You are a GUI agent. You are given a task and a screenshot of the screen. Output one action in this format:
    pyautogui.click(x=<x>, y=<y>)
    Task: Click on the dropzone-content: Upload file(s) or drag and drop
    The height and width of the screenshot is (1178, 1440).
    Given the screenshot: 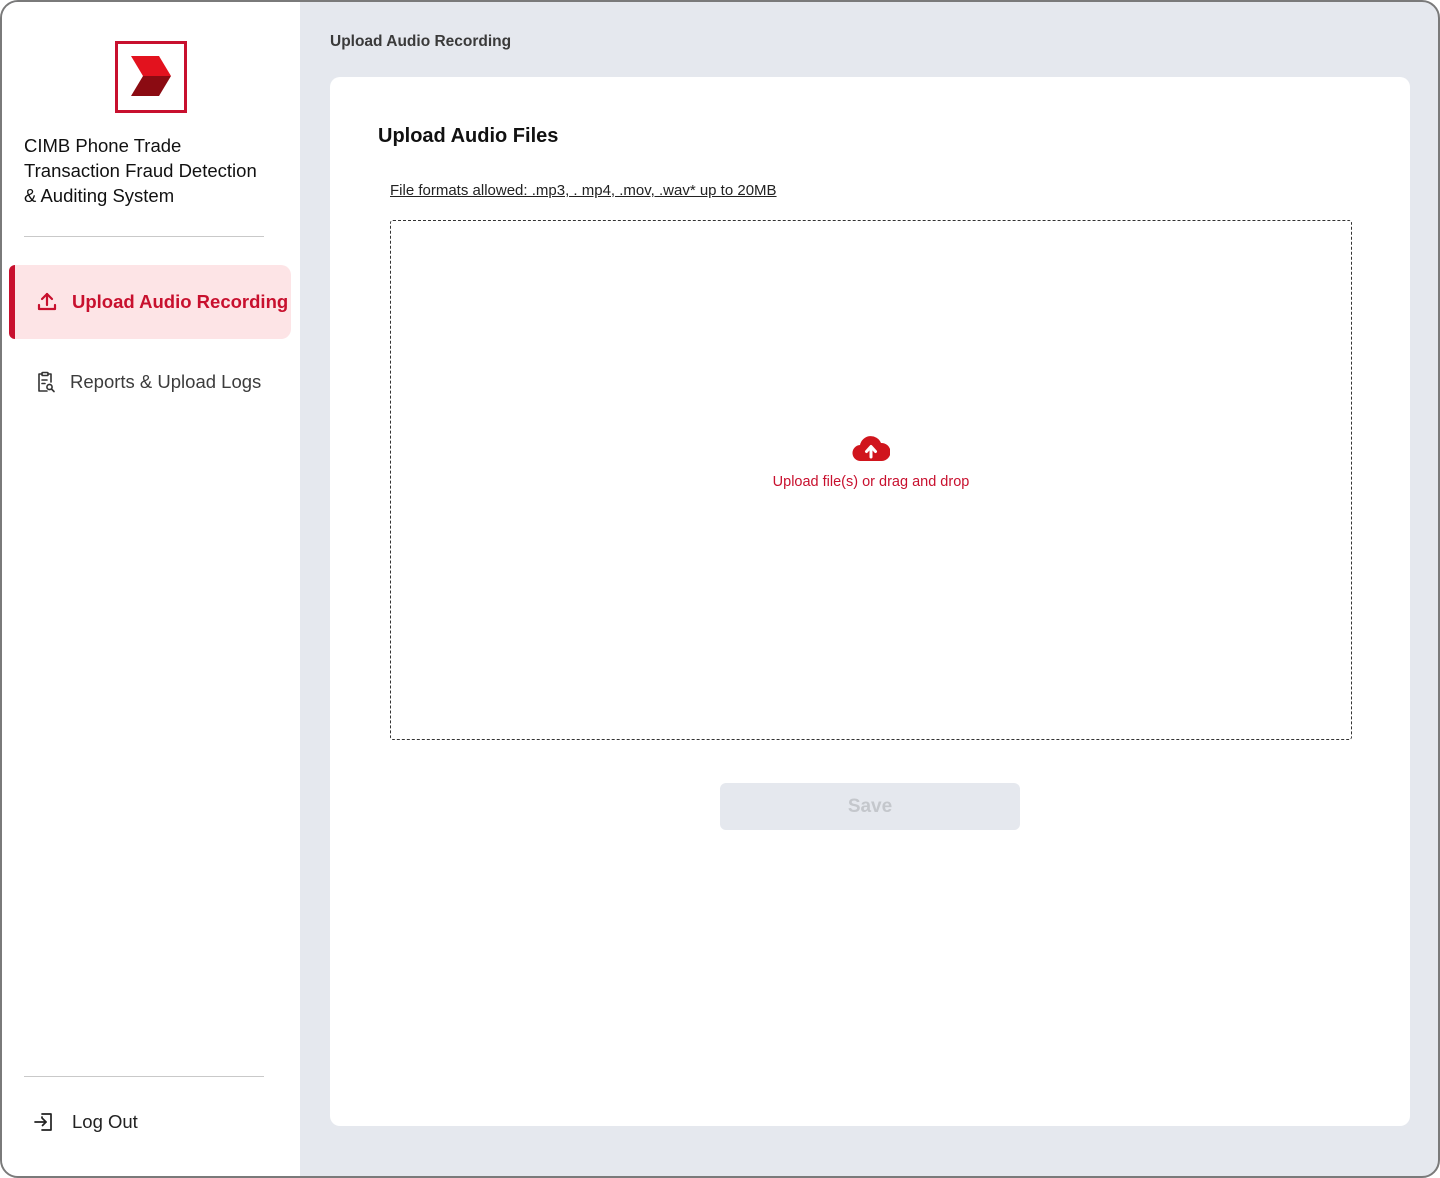 What is the action you would take?
    pyautogui.click(x=871, y=462)
    